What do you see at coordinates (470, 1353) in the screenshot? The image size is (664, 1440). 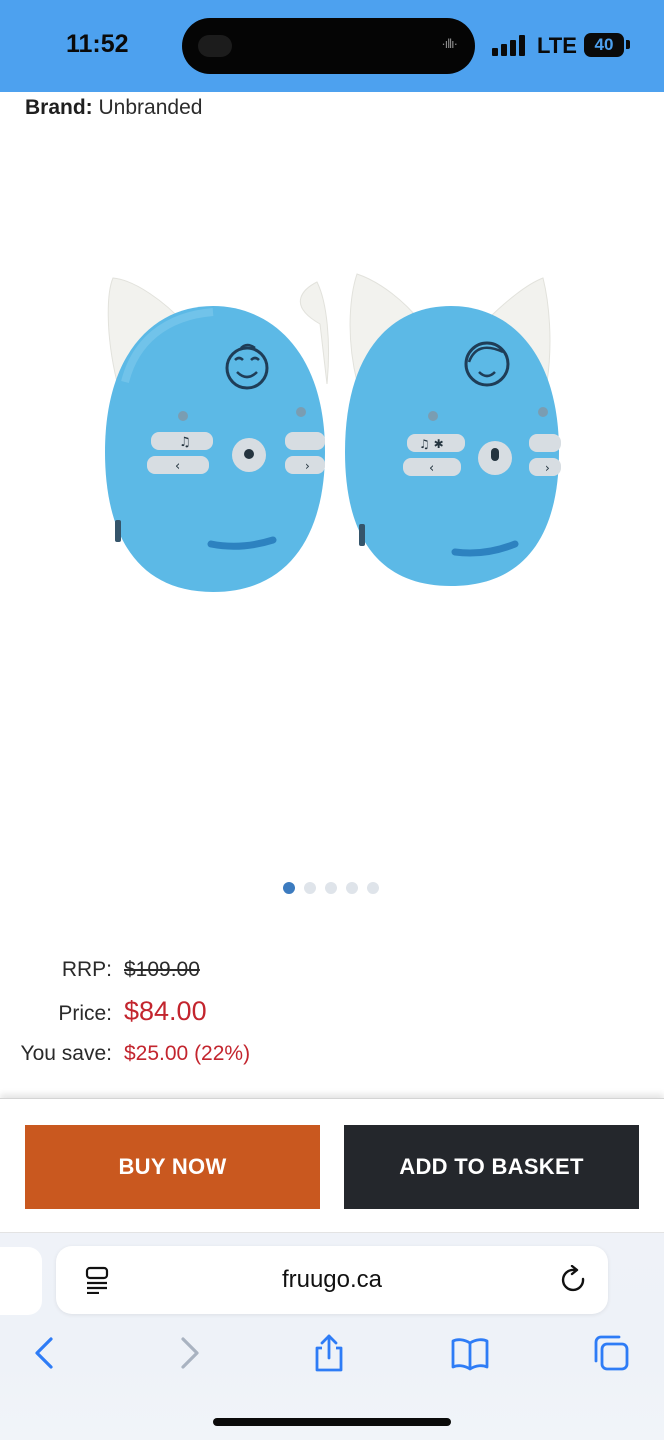 I see `bookmarks-icon` at bounding box center [470, 1353].